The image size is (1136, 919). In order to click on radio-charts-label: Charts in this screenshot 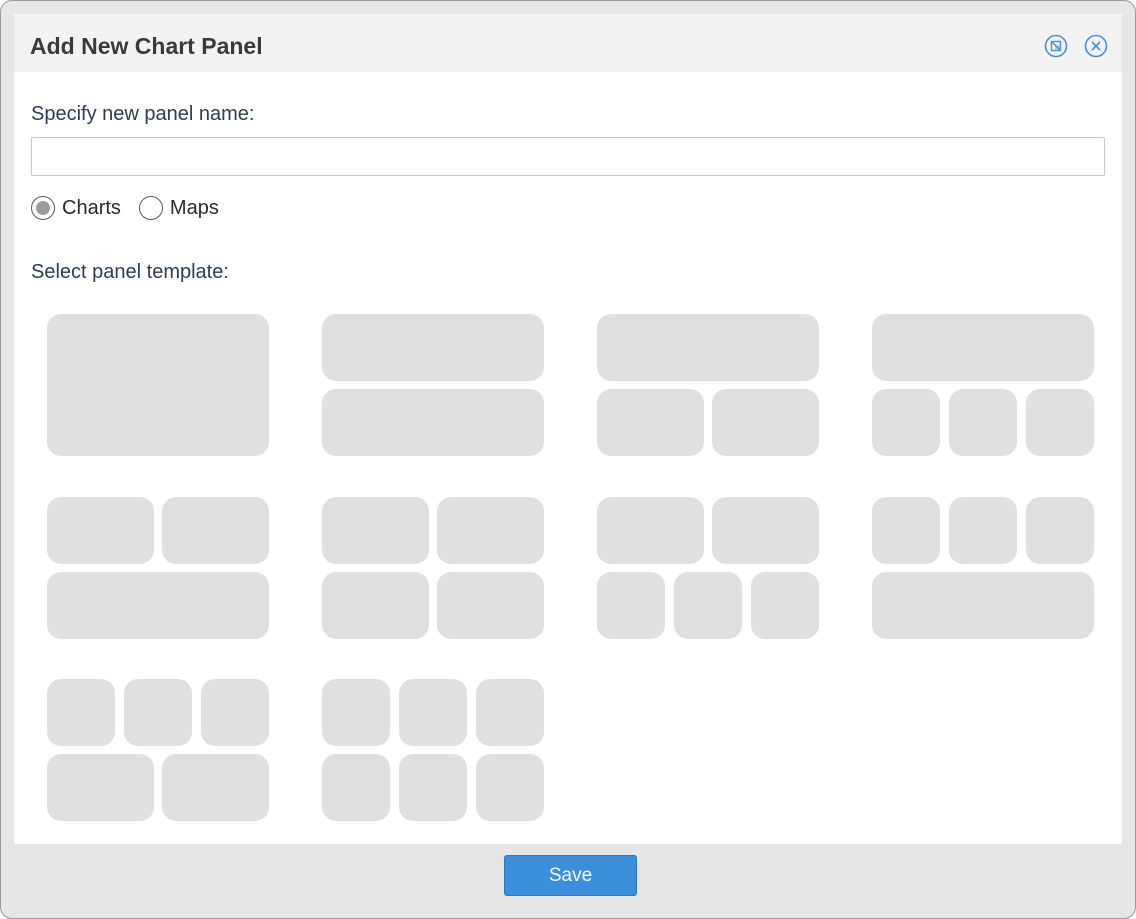, I will do `click(91, 208)`.